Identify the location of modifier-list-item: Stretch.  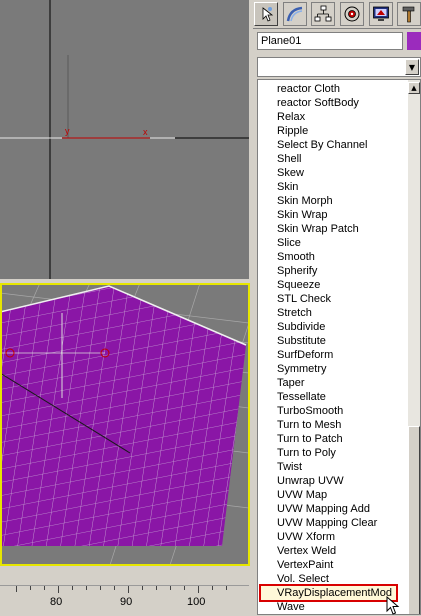
(294, 313).